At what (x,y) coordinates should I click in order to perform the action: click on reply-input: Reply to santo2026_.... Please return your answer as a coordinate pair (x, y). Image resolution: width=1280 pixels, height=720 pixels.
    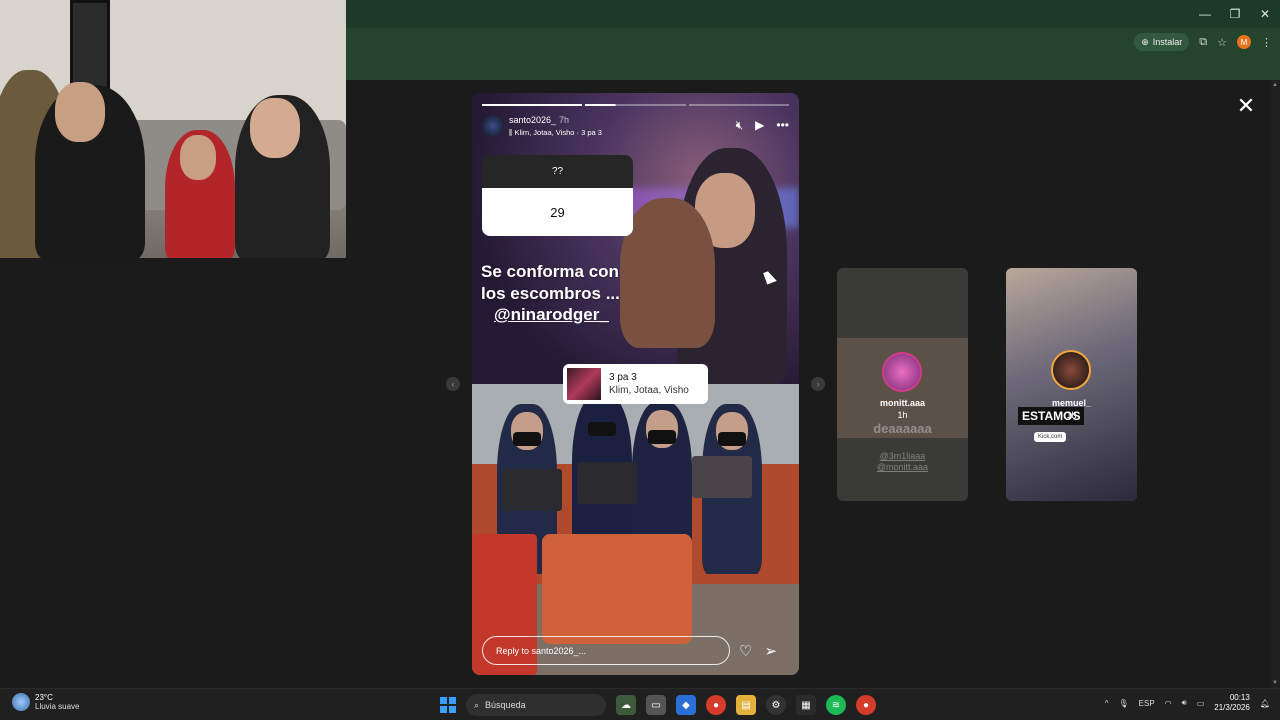
    Looking at the image, I should click on (606, 650).